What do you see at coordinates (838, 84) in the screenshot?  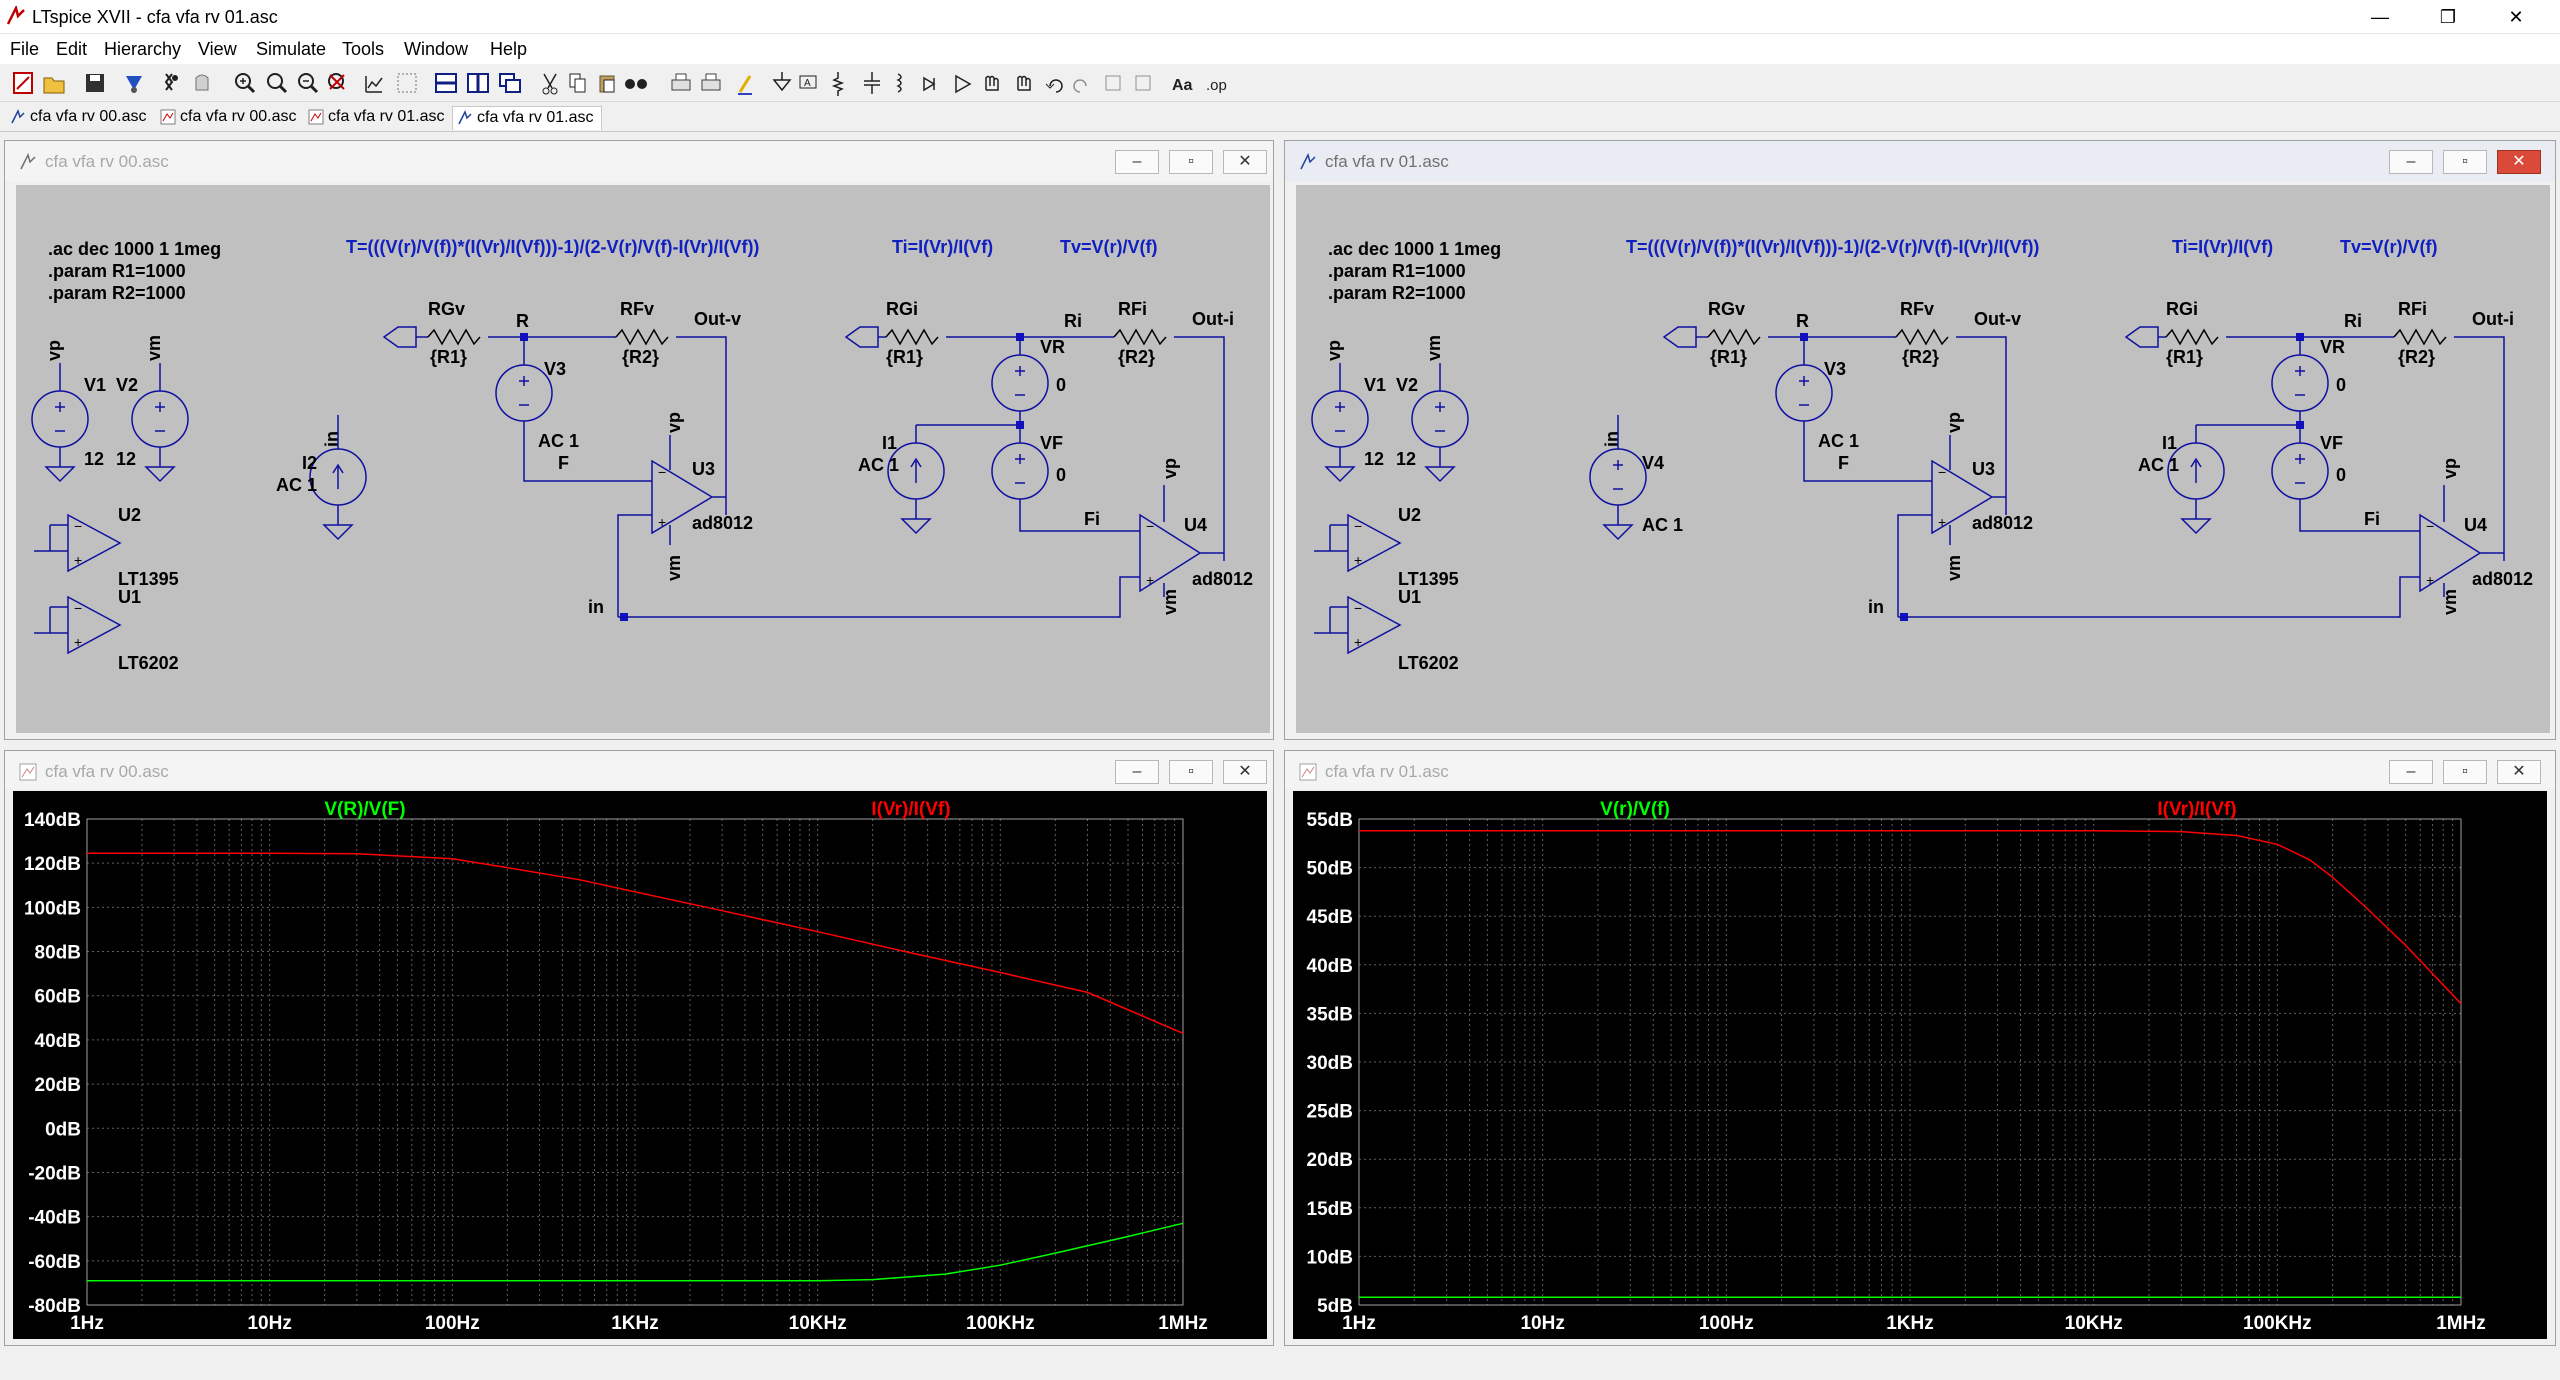 I see `resistor-icon` at bounding box center [838, 84].